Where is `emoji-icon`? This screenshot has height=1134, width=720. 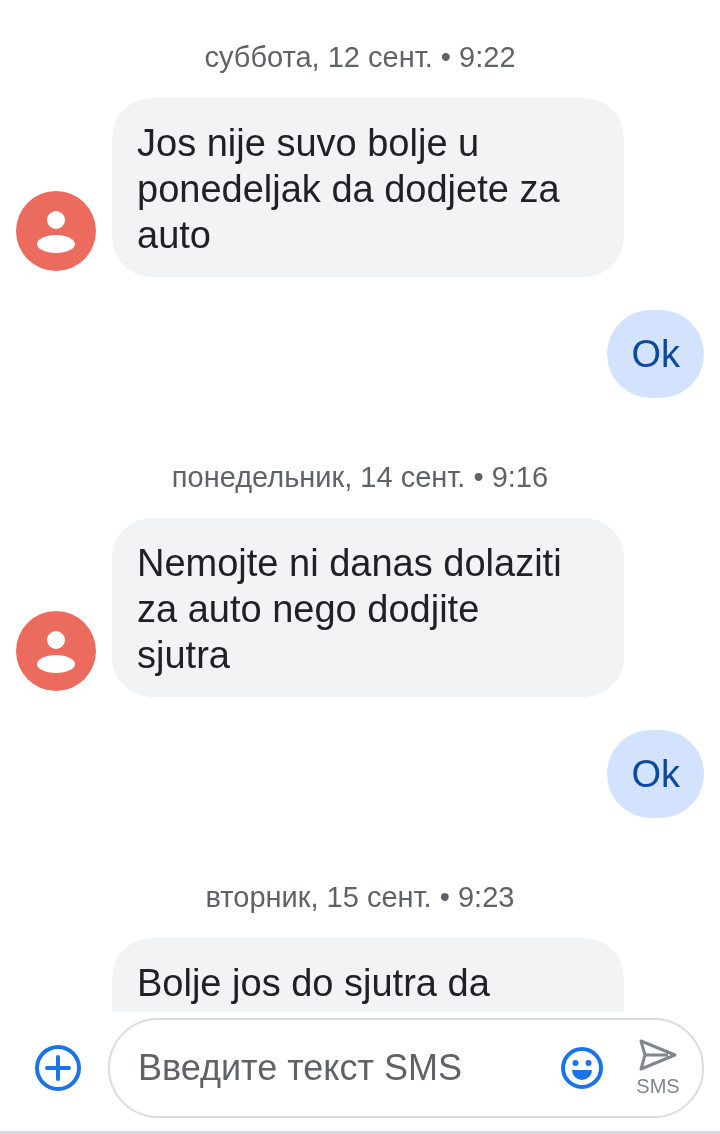
emoji-icon is located at coordinates (582, 1068).